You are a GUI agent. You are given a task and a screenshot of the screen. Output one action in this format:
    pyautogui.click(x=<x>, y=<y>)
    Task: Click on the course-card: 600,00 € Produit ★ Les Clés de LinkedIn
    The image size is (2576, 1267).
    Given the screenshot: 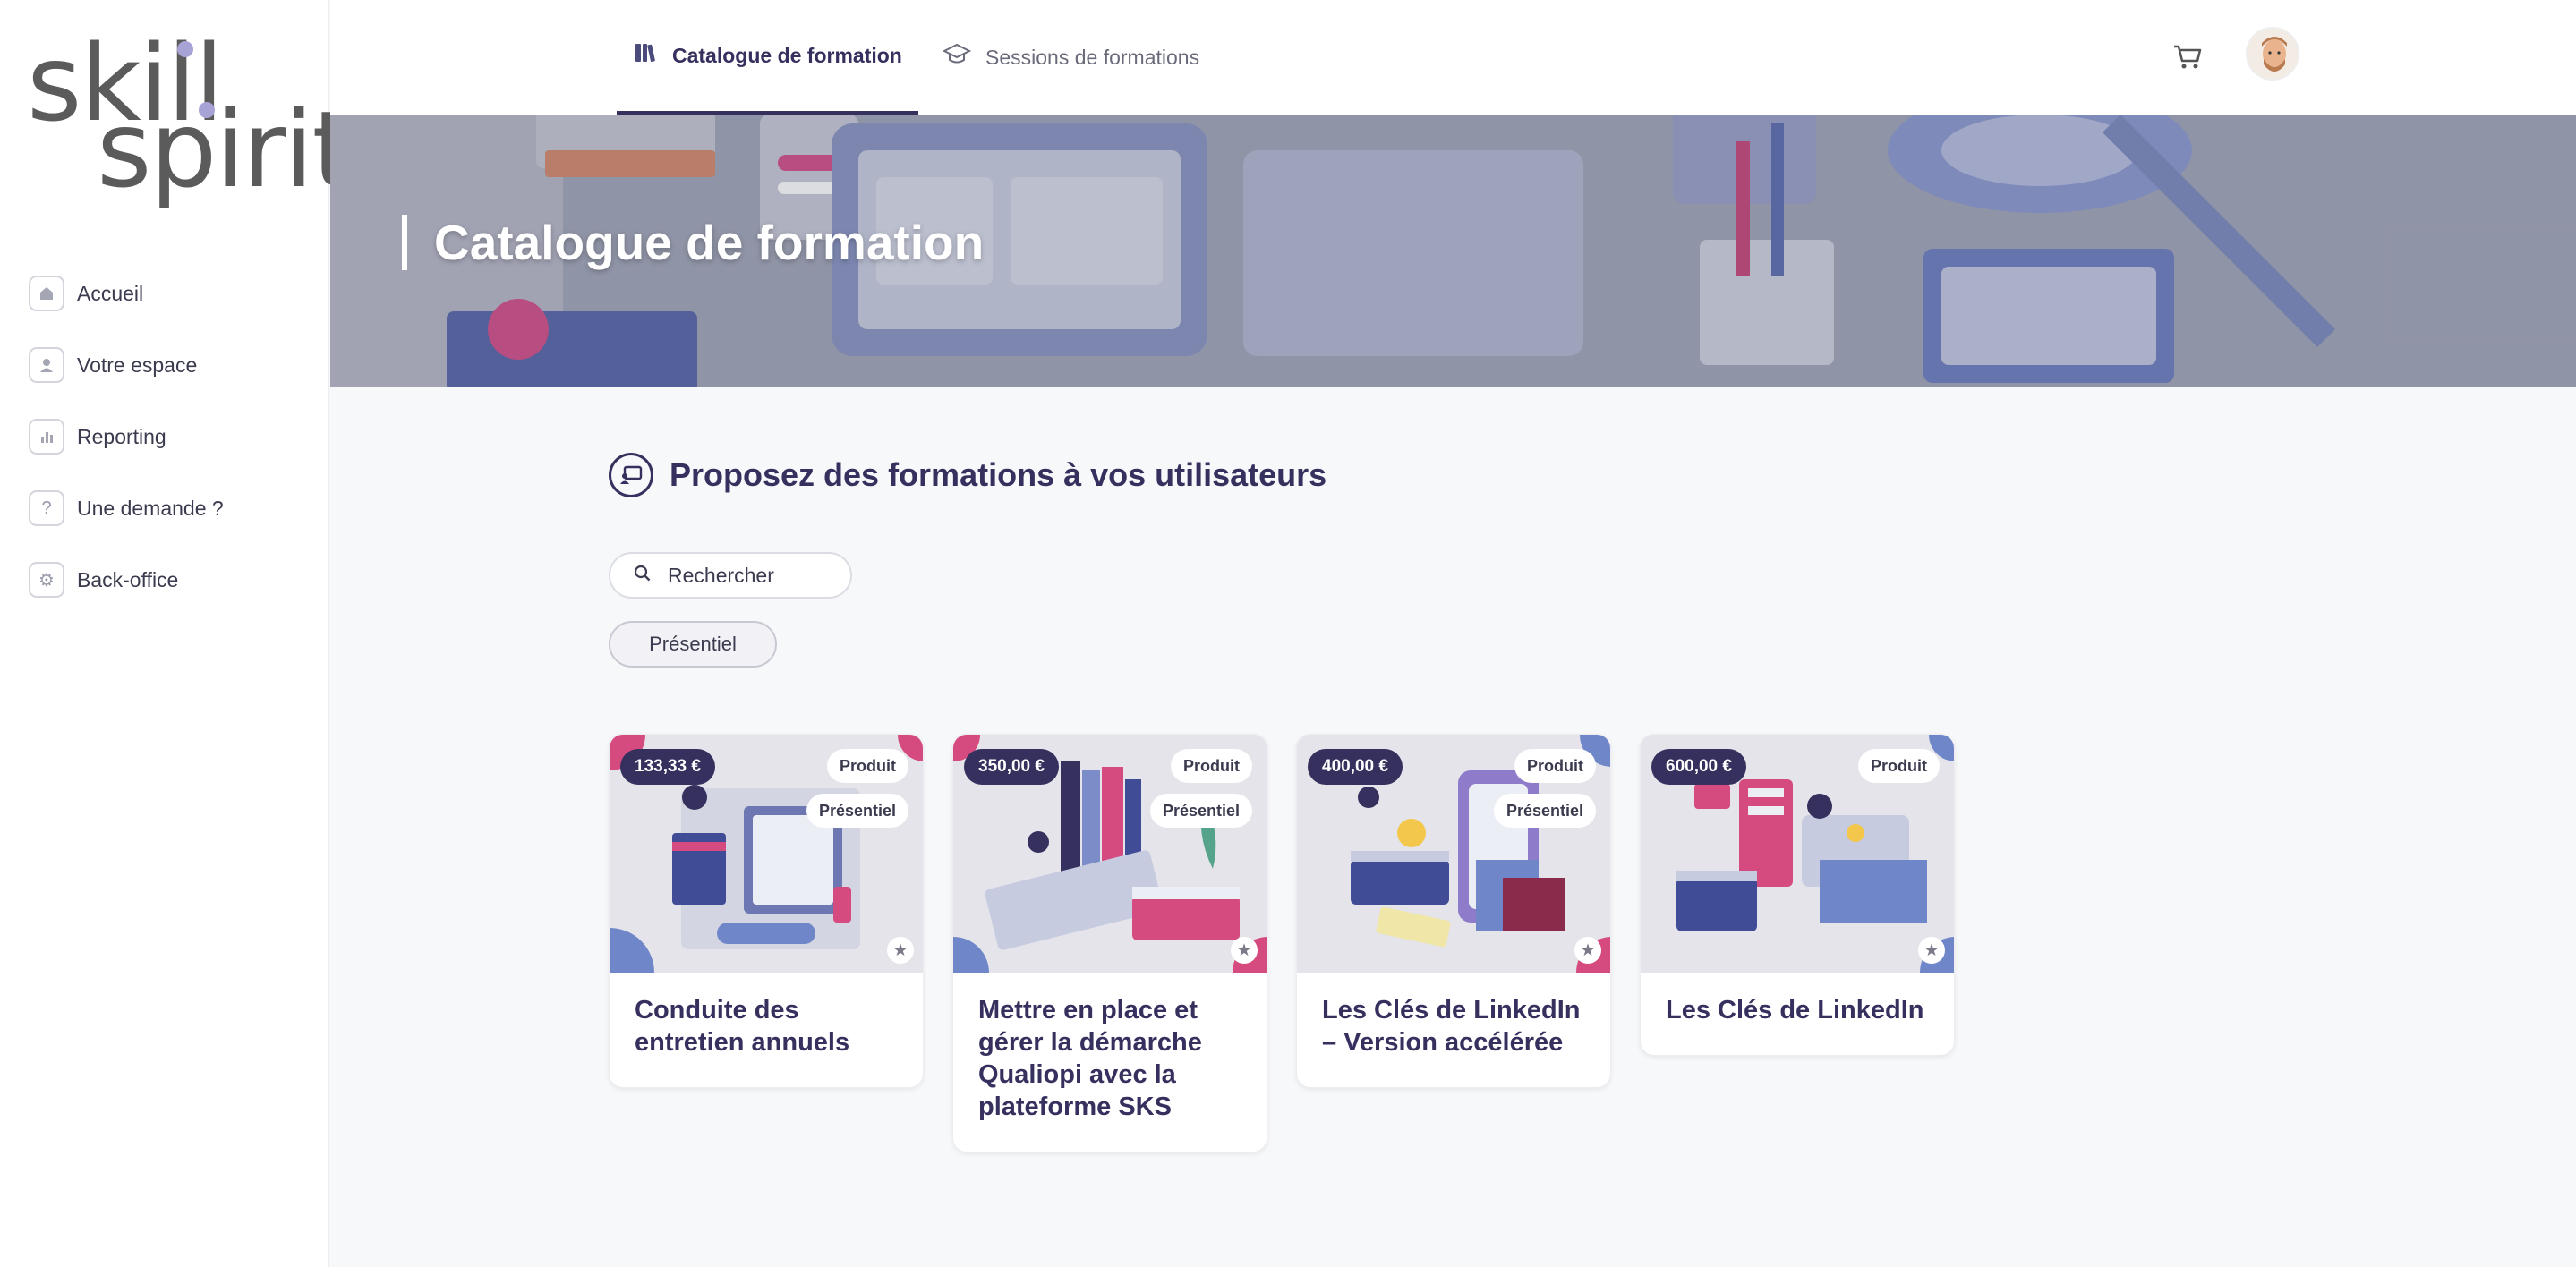 What is the action you would take?
    pyautogui.click(x=1797, y=895)
    